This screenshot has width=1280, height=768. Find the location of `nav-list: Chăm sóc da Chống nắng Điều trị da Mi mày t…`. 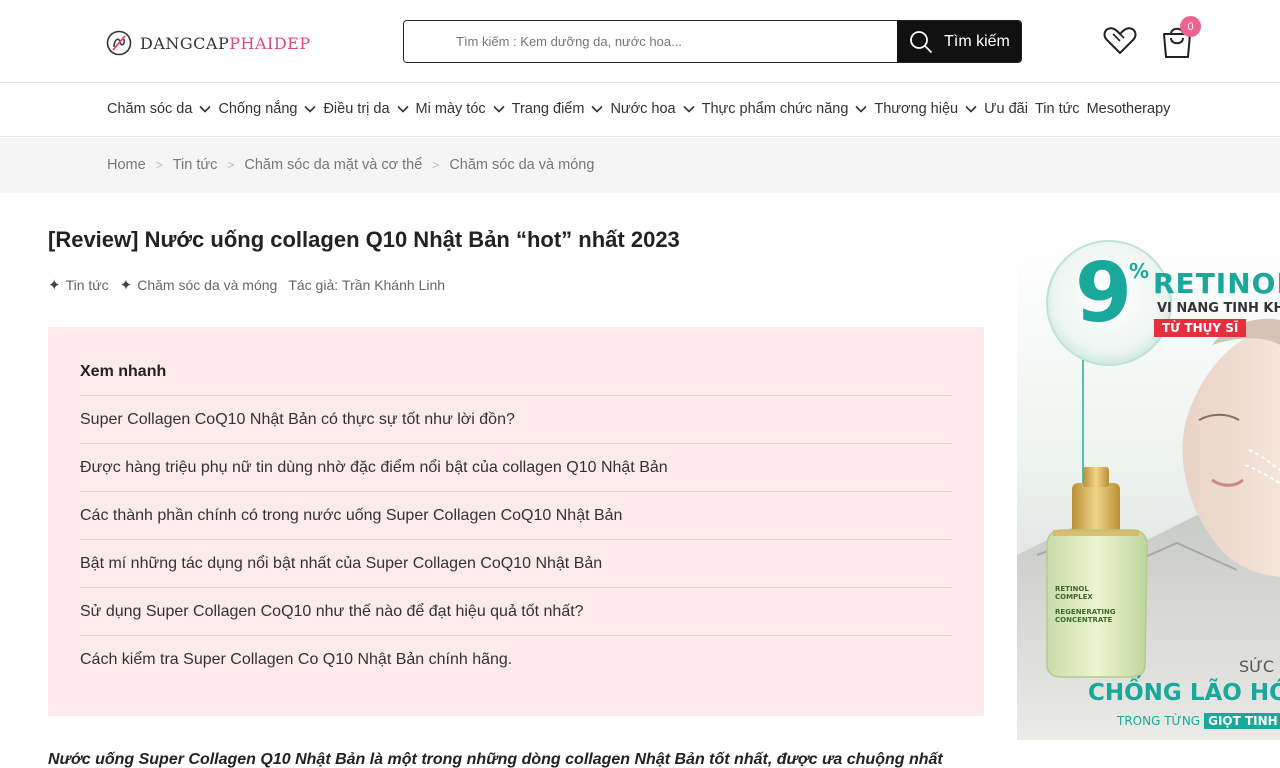

nav-list: Chăm sóc da Chống nắng Điều trị da Mi mày t… is located at coordinates (642, 109).